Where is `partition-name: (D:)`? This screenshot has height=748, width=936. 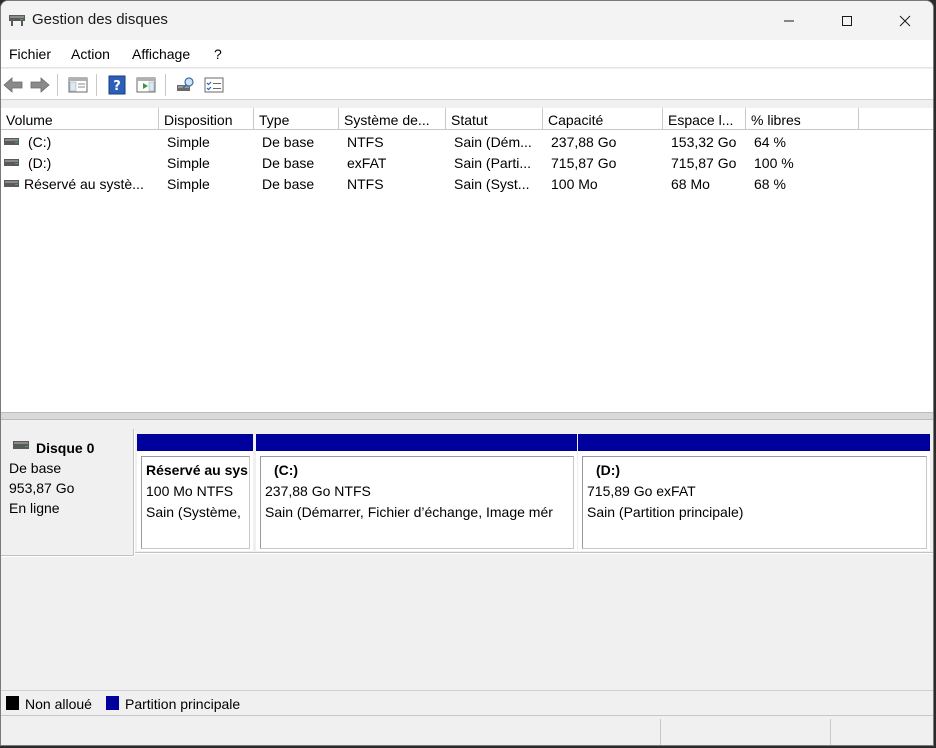 partition-name: (D:) is located at coordinates (608, 470).